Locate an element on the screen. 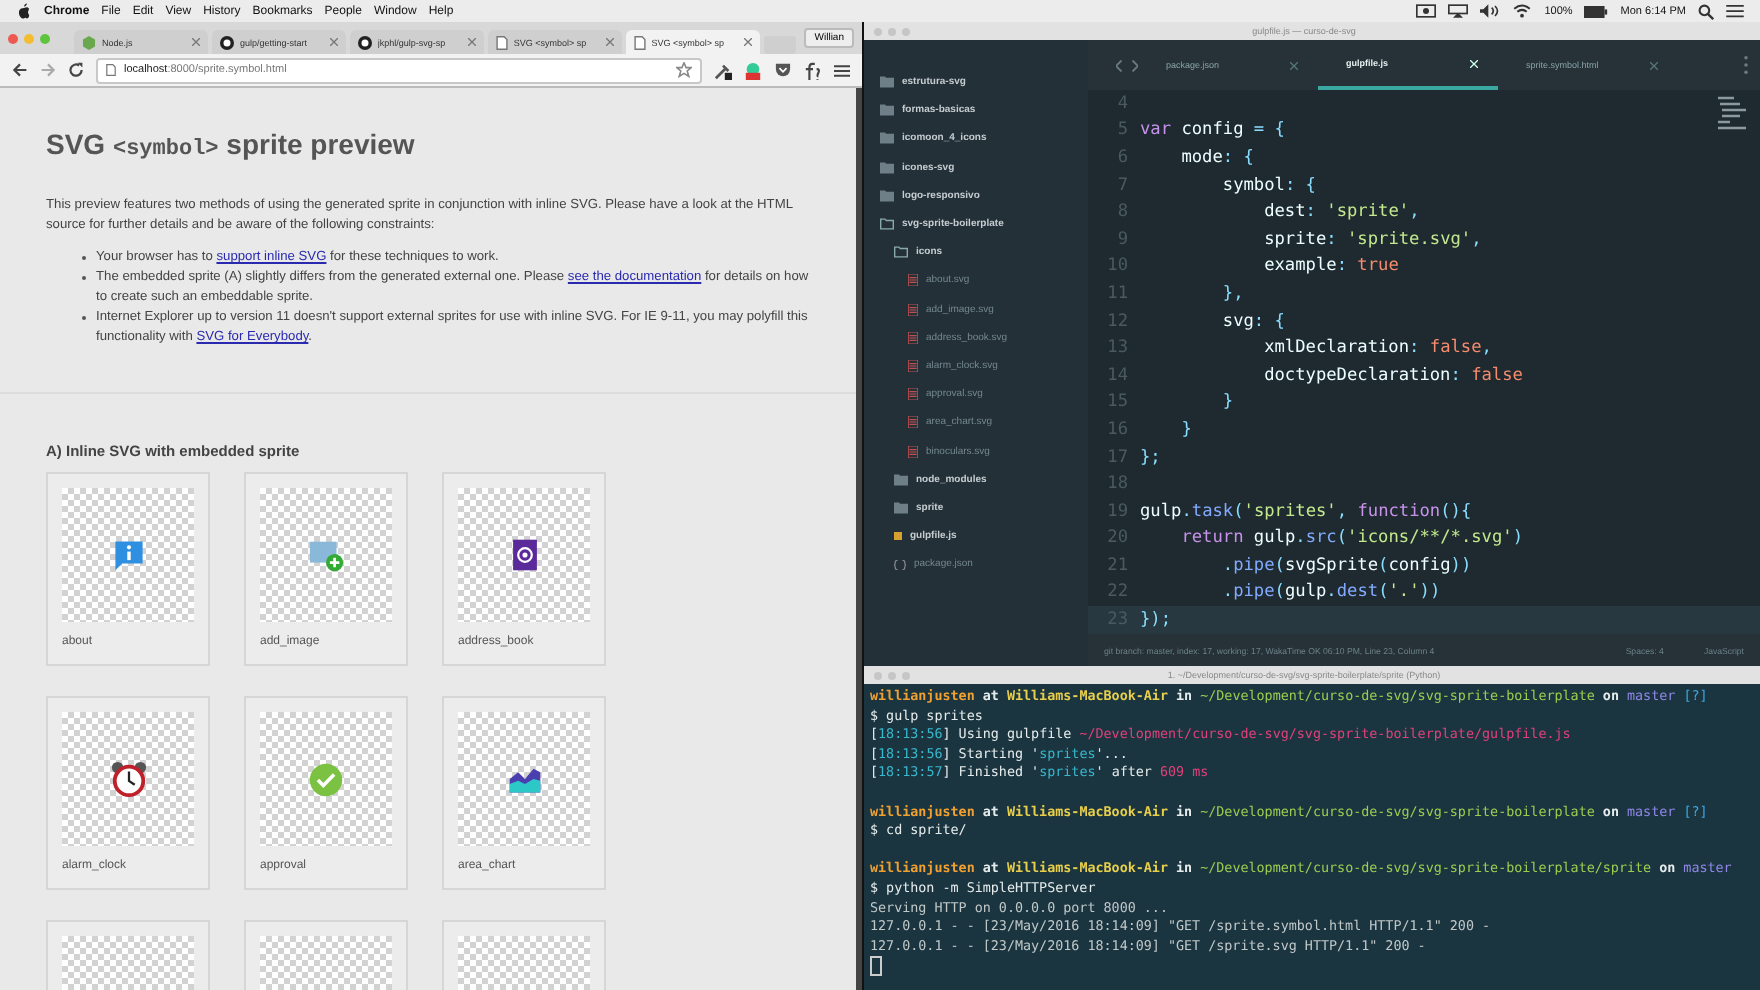  code-line: xmlDeclaration: false, is located at coordinates (1377, 348).